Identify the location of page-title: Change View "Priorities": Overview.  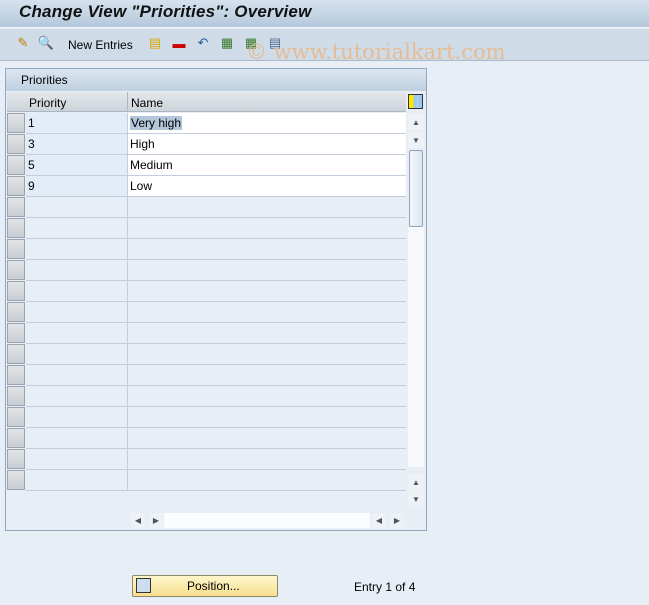
(165, 11).